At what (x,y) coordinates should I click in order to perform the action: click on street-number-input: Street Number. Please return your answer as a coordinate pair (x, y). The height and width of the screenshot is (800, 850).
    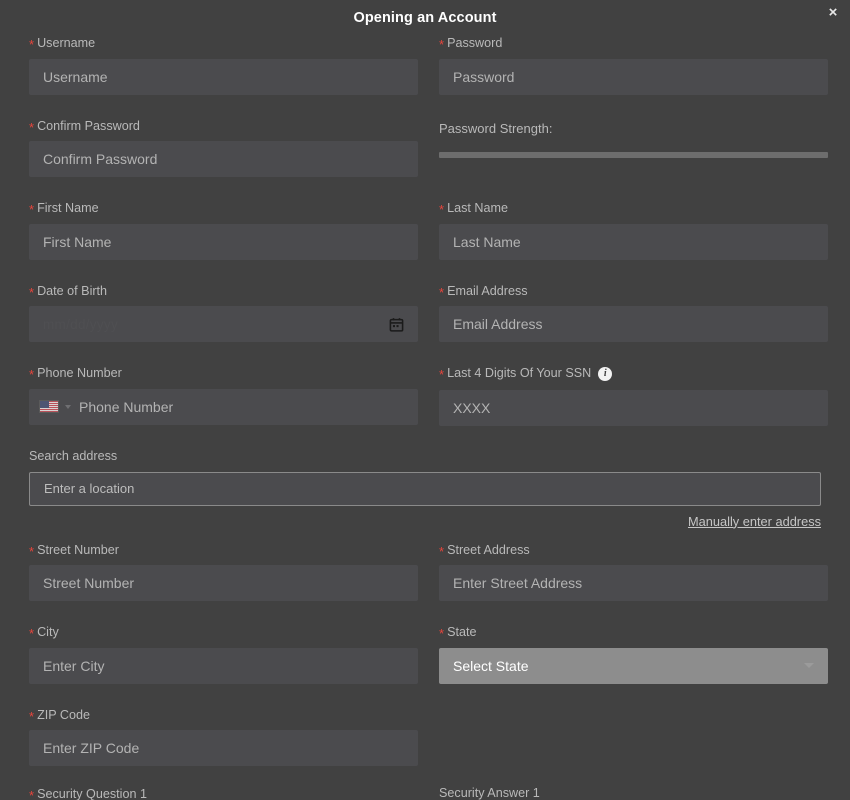
    Looking at the image, I should click on (223, 583).